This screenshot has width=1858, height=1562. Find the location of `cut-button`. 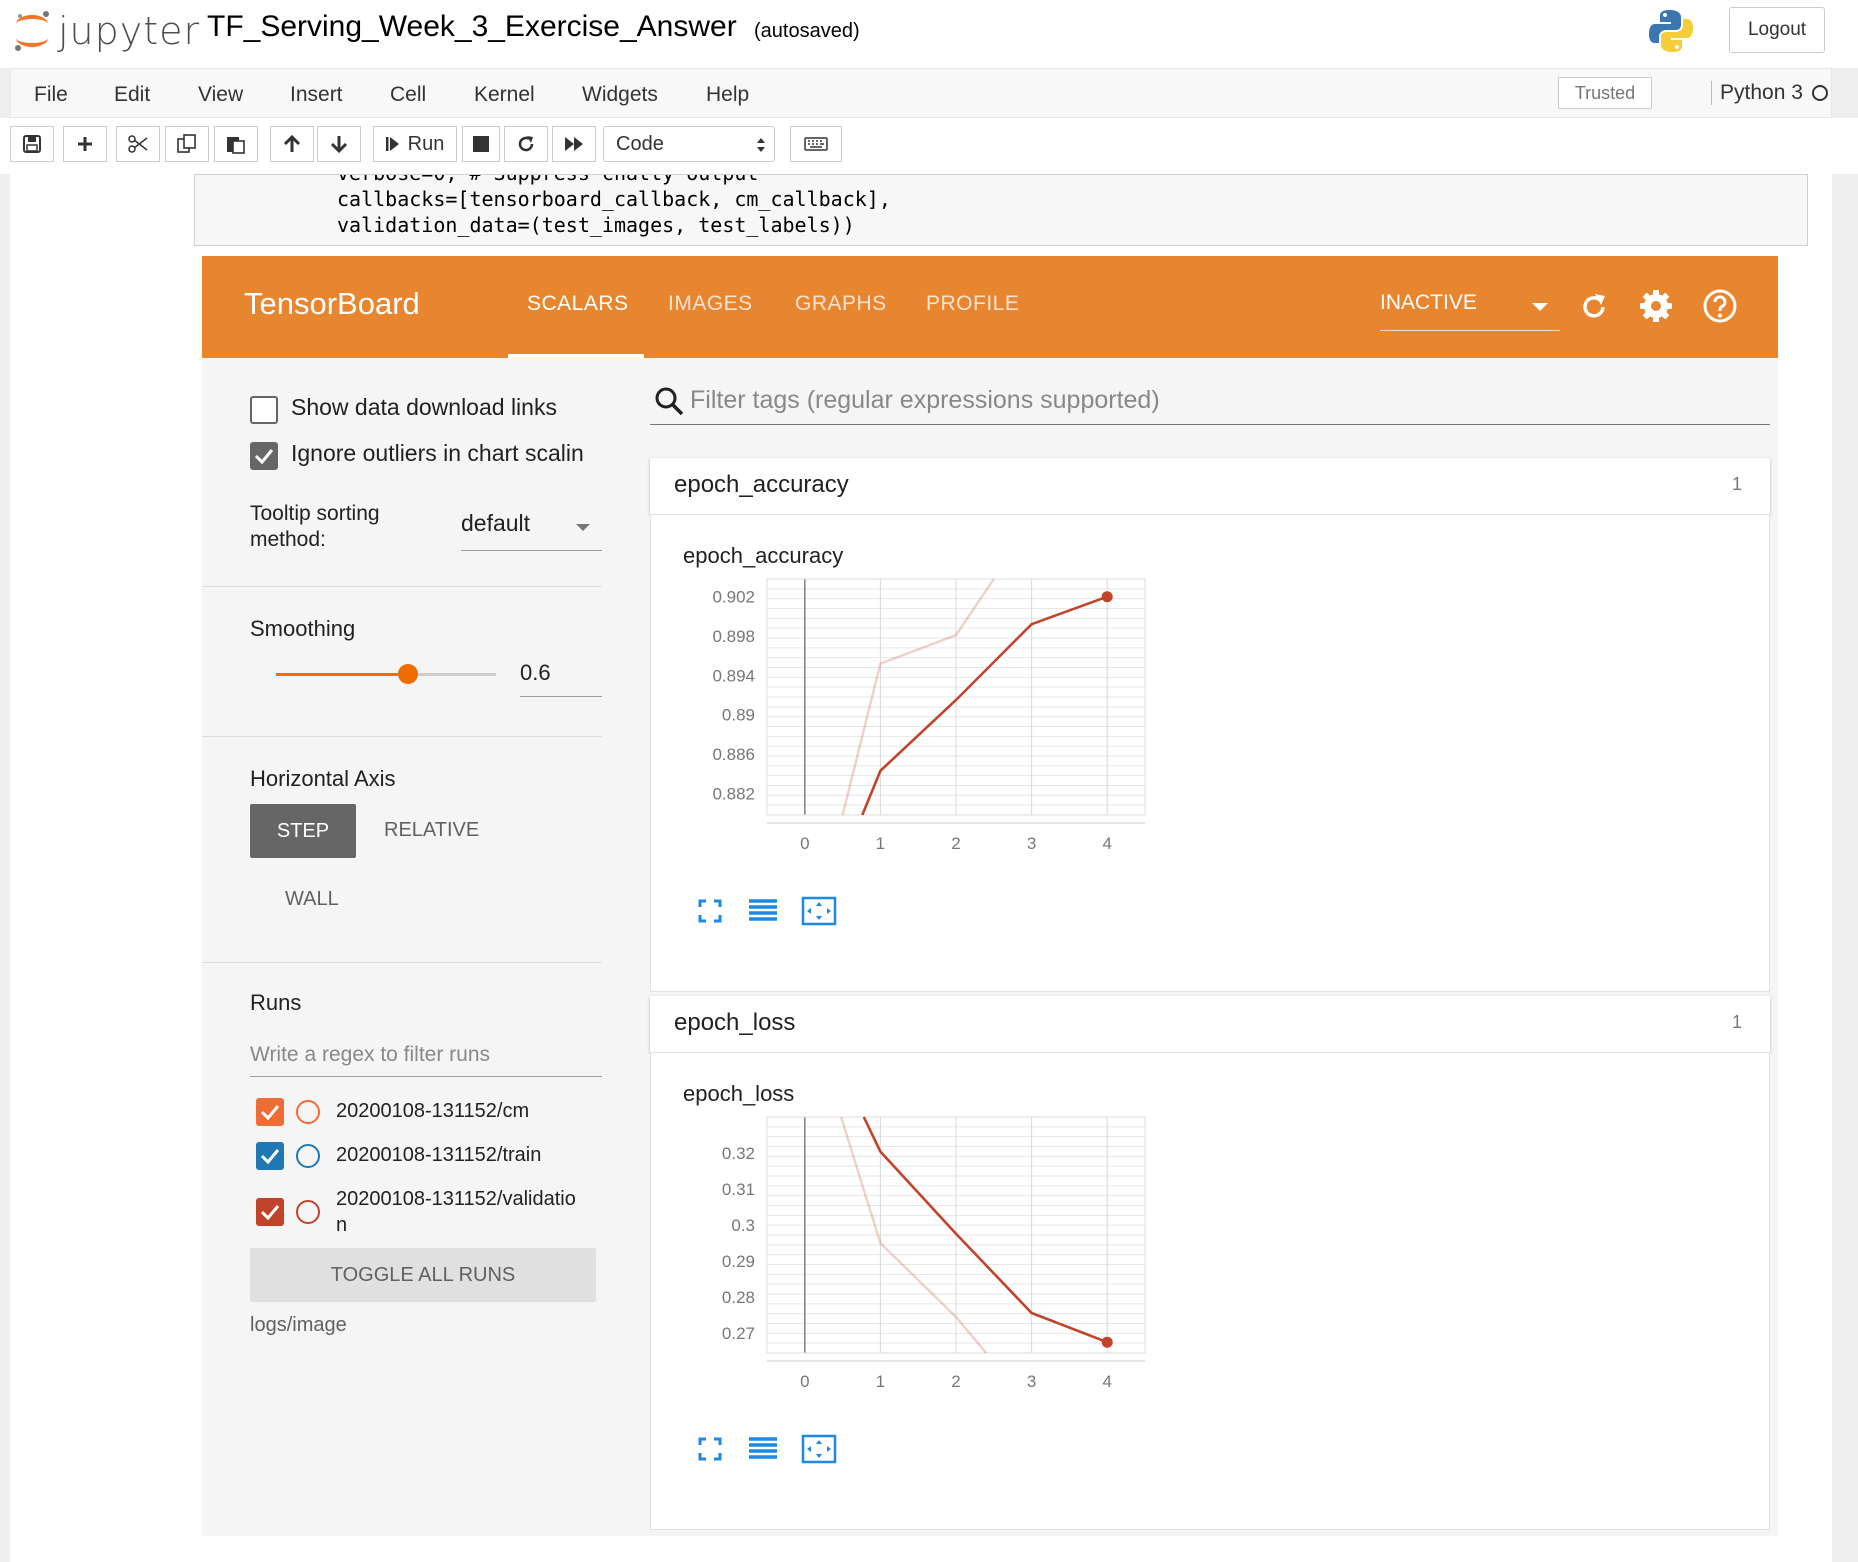

cut-button is located at coordinates (138, 144).